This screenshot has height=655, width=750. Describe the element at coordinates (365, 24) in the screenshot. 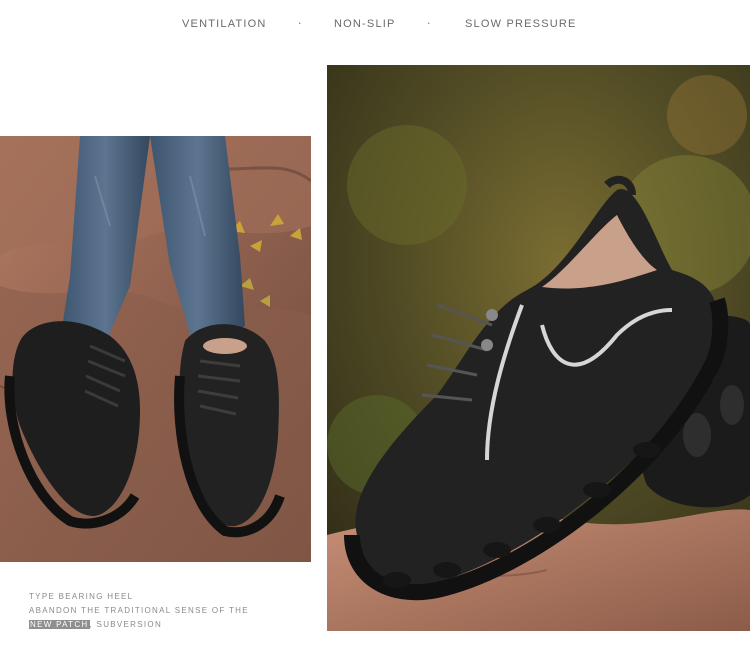

I see `feature-non-slip: NON-SLIP` at that location.